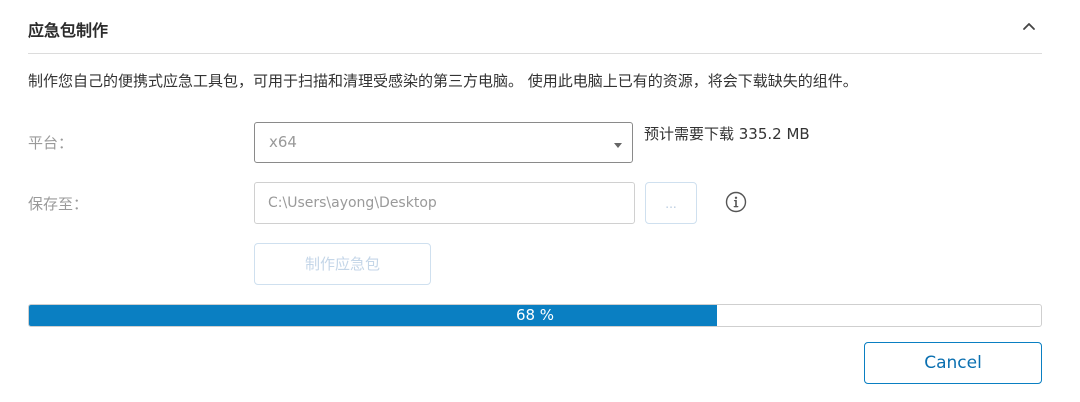  Describe the element at coordinates (443, 142) in the screenshot. I see `platform-select: x64` at that location.